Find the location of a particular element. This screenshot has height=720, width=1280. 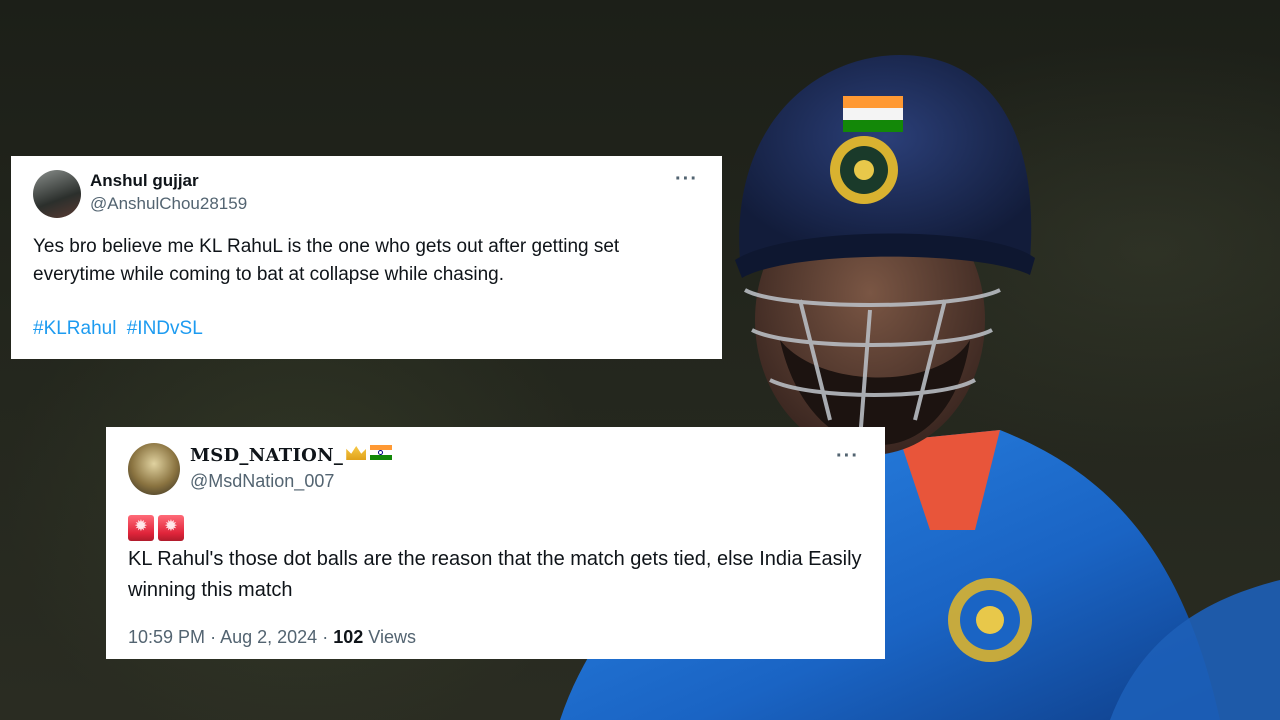

author-name-row: MSD_NATION_ is located at coordinates (291, 455).